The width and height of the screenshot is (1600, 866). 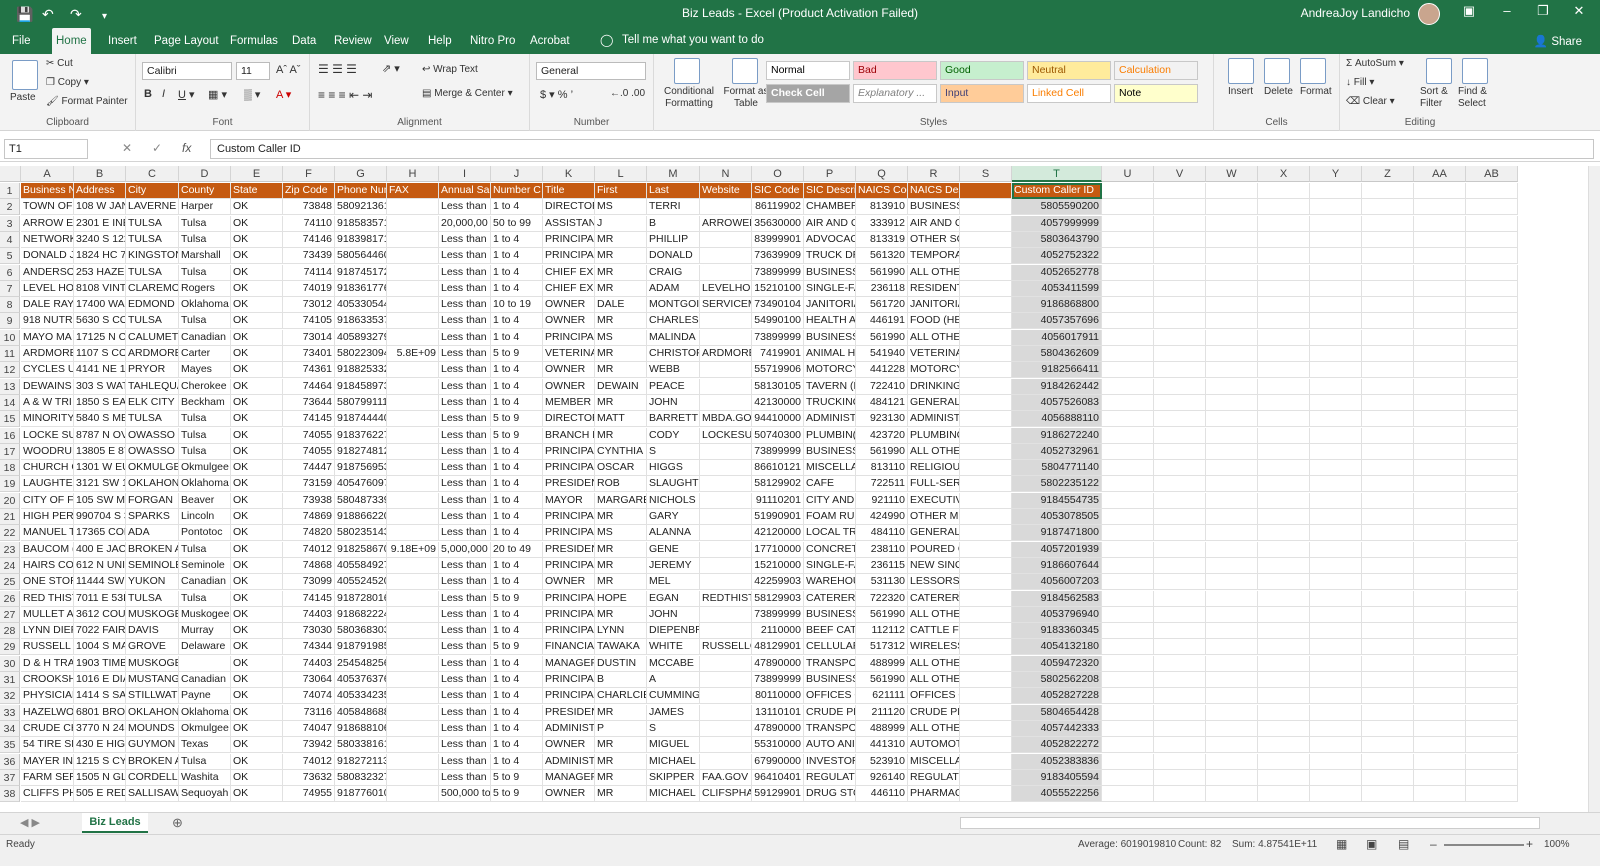 What do you see at coordinates (205, 288) in the screenshot?
I see `table-cell: Rogers` at bounding box center [205, 288].